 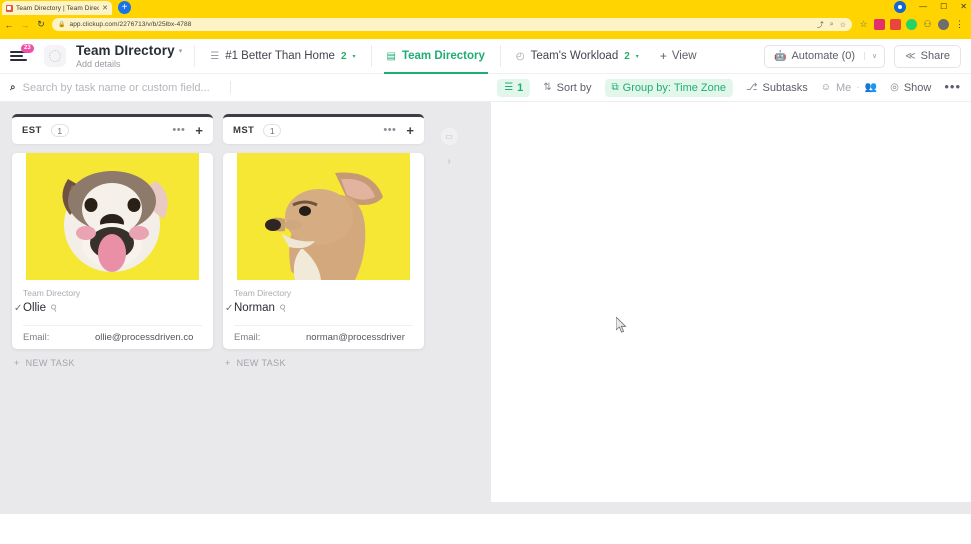 I want to click on filter-chip: ☰ 1, so click(x=514, y=87).